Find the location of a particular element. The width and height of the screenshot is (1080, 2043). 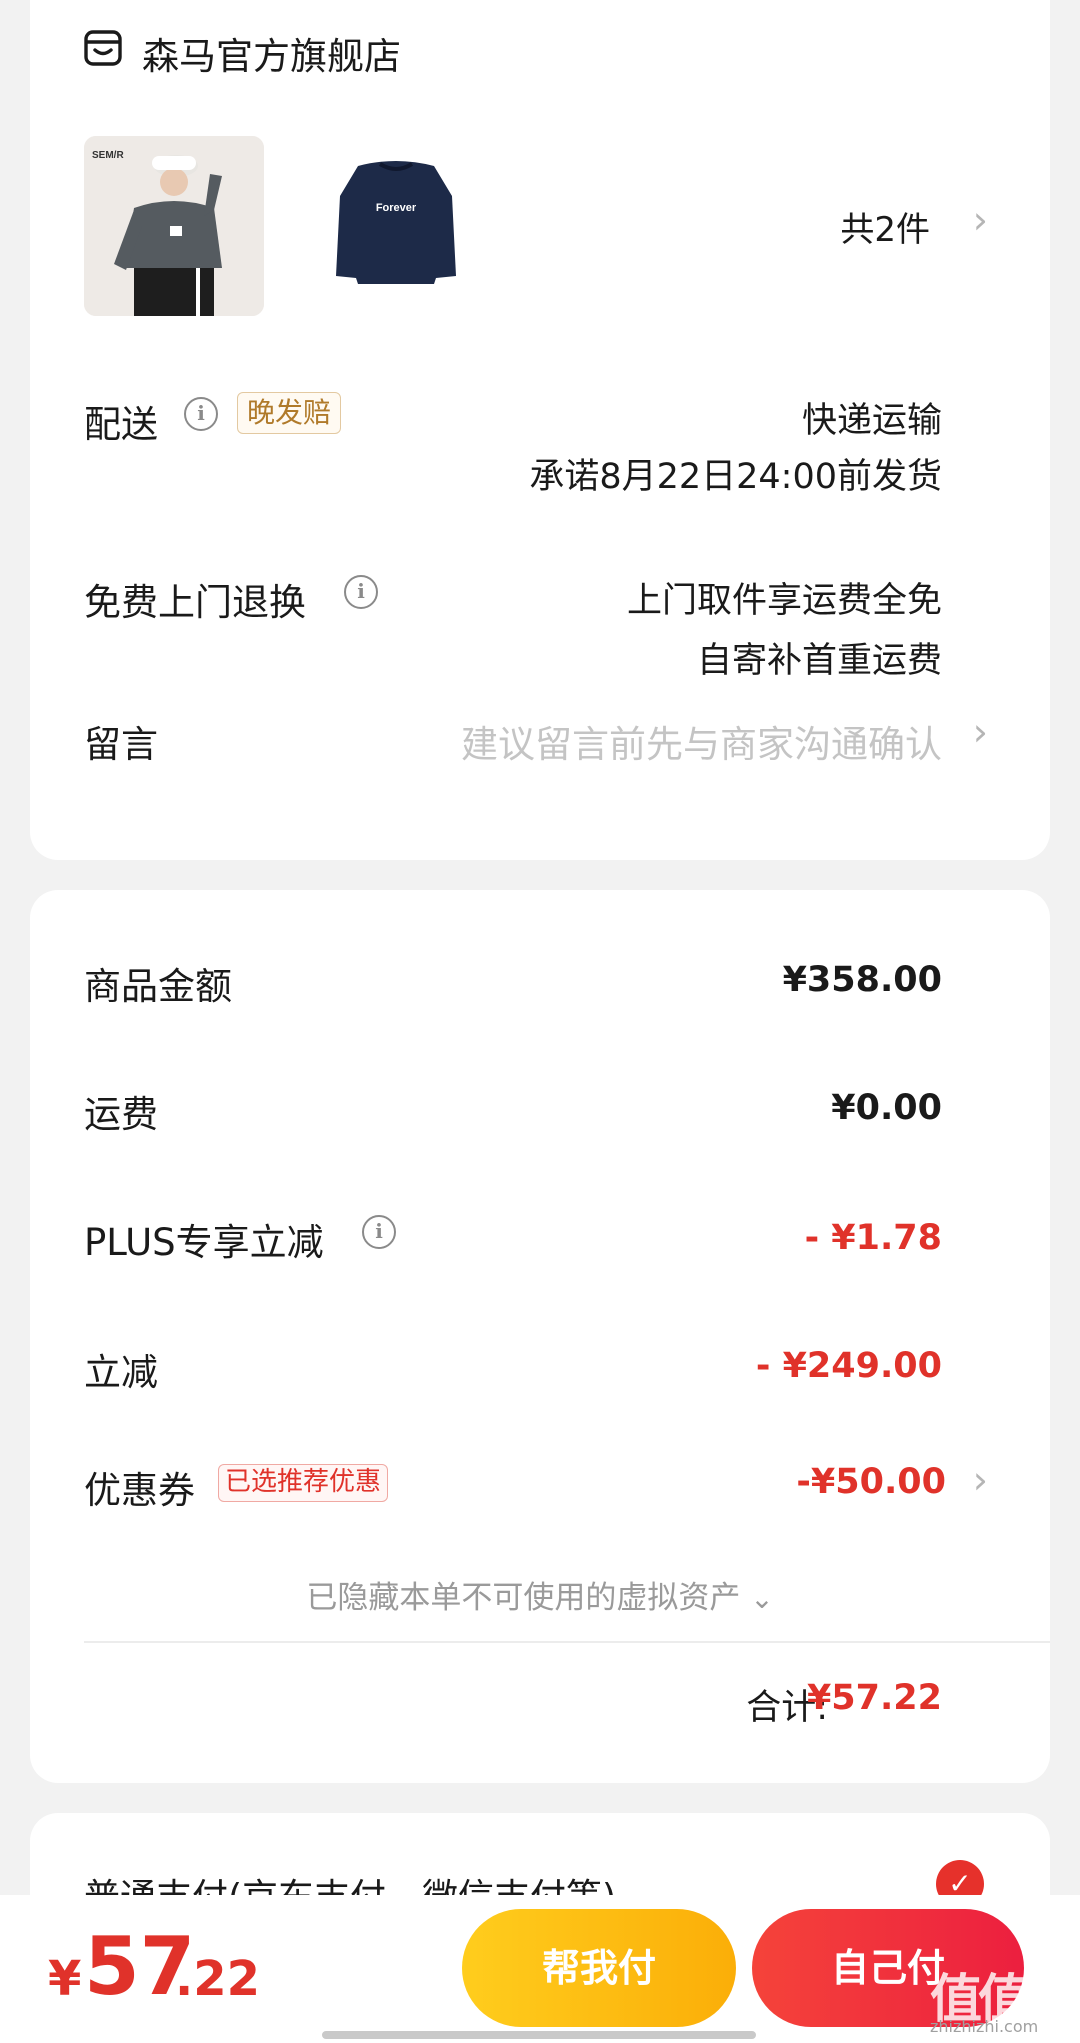

product-thumbnail-2: Forever is located at coordinates (396, 226).